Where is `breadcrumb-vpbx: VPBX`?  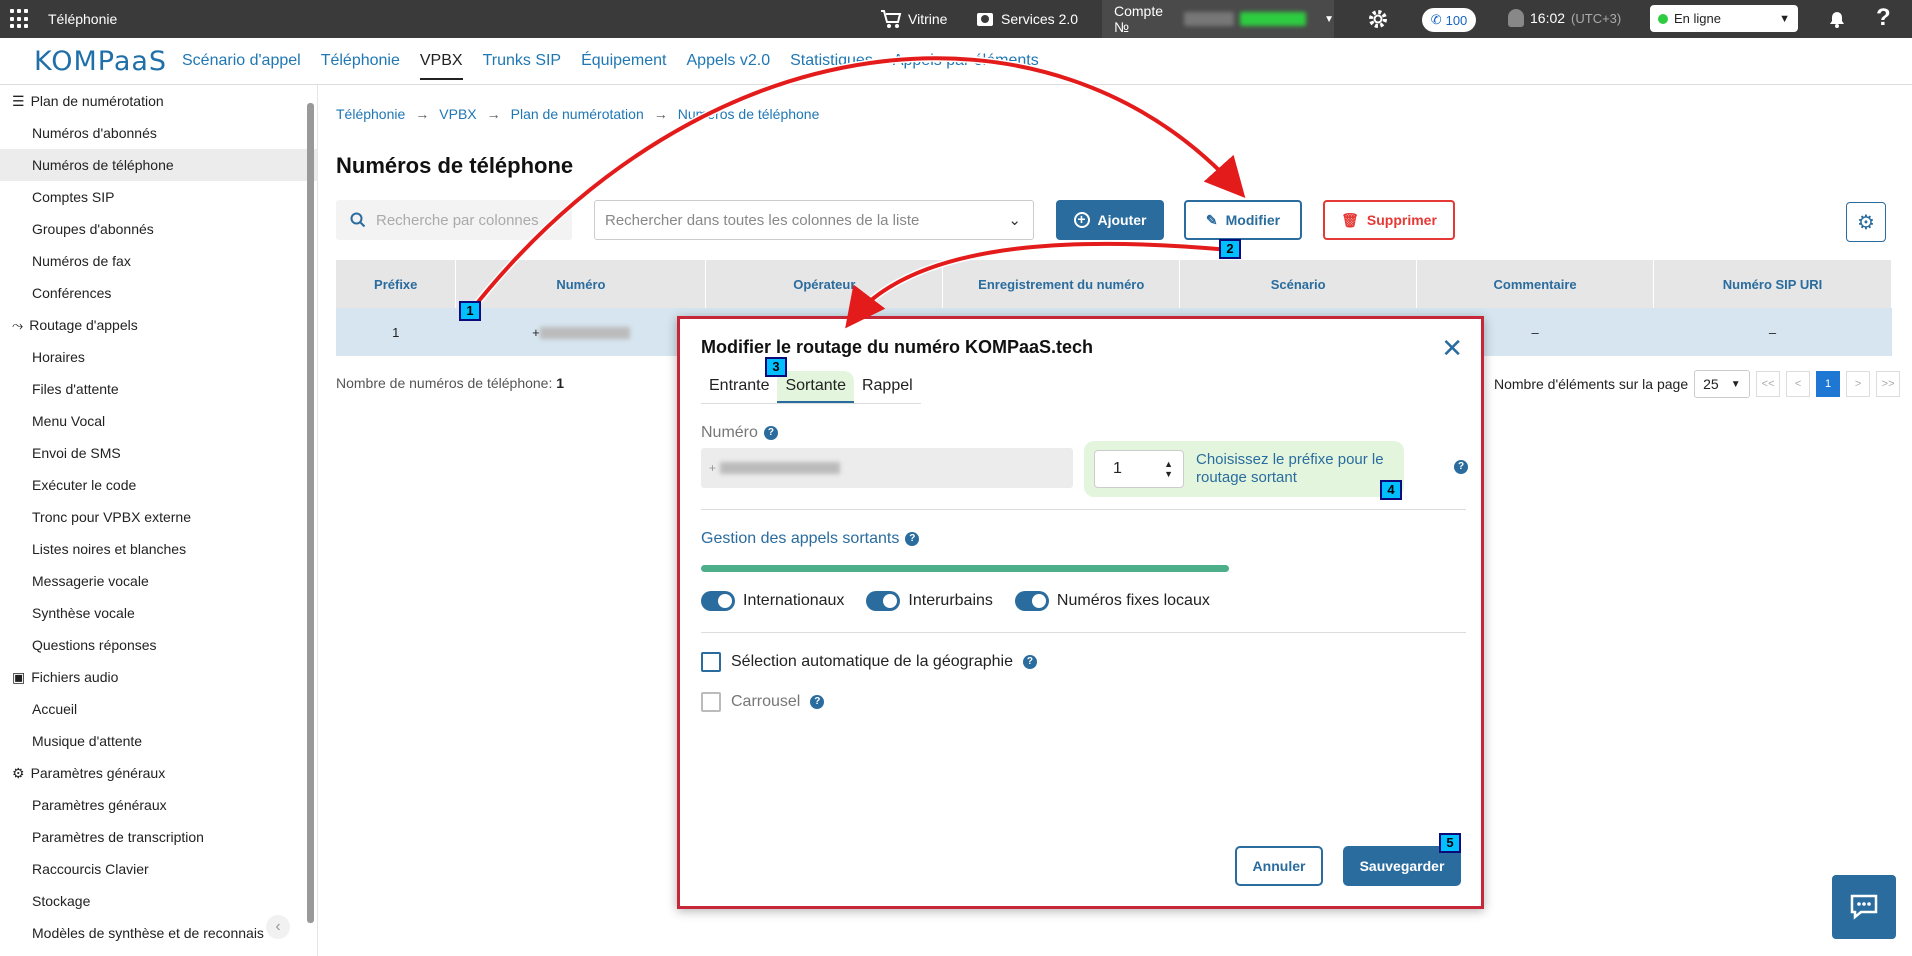
breadcrumb-vpbx: VPBX is located at coordinates (457, 114).